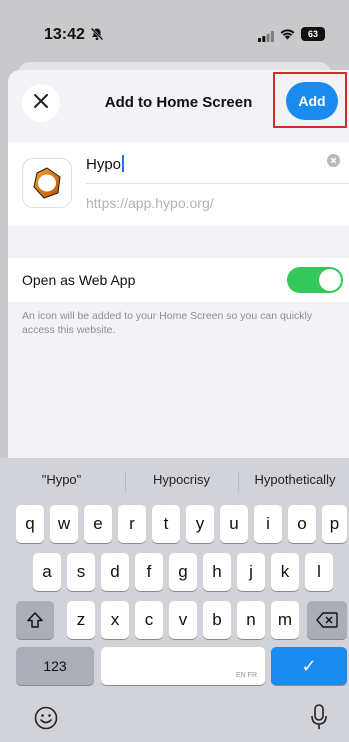 The image size is (349, 742). Describe the element at coordinates (64, 34) in the screenshot. I see `status-time: 13:42` at that location.